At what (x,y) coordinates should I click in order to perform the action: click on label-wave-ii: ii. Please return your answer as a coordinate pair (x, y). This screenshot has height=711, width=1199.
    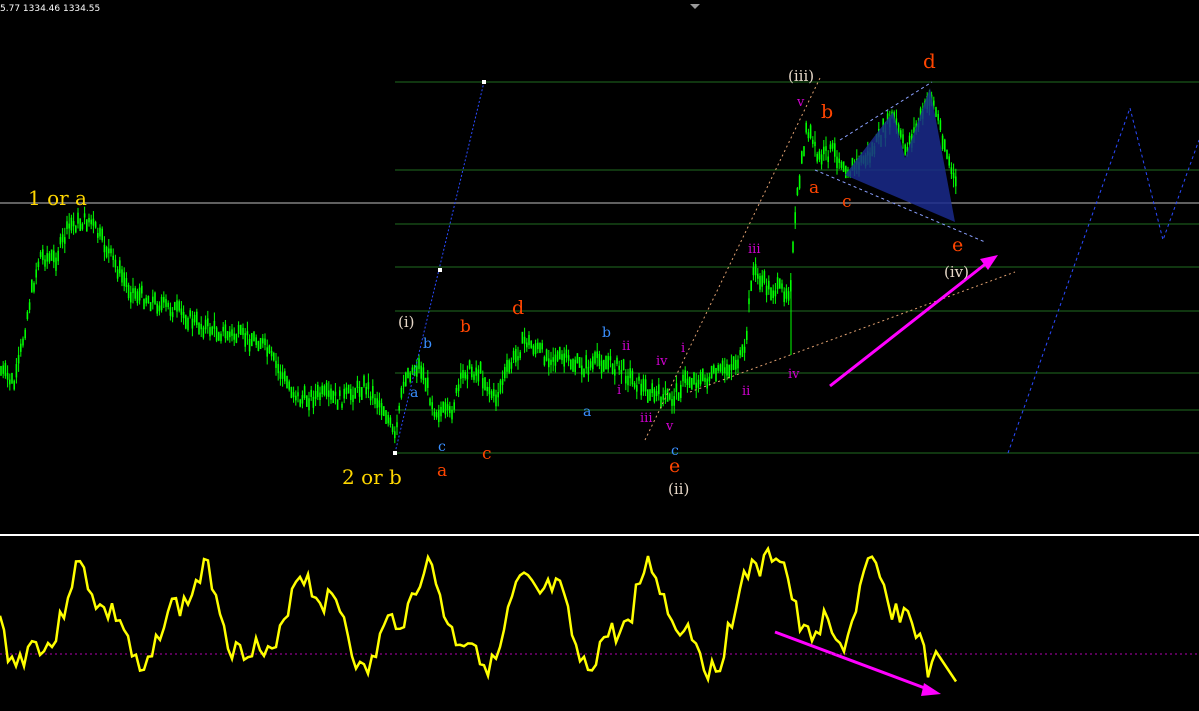
    Looking at the image, I should click on (746, 391).